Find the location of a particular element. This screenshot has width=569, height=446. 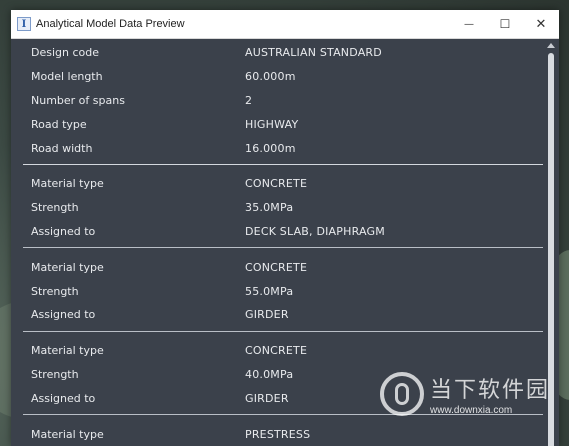

field-row-assigned-to: Assigned to GIRDER is located at coordinates (277, 315).